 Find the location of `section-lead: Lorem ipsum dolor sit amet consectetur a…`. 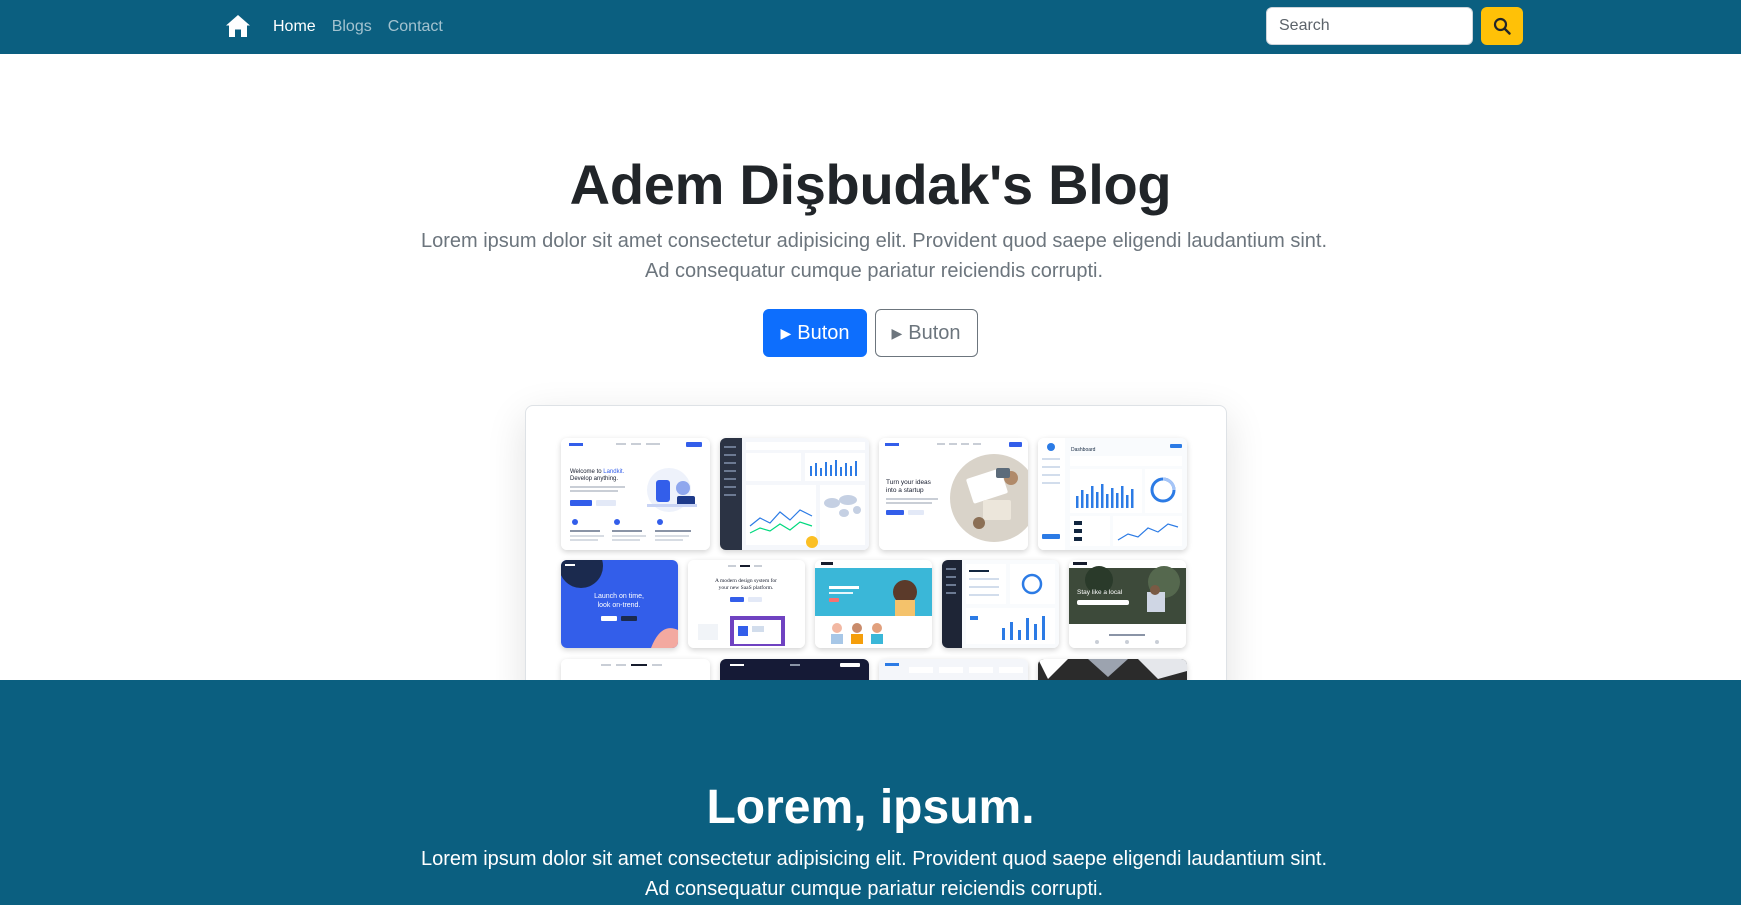

section-lead: Lorem ipsum dolor sit amet consectetur a… is located at coordinates (874, 874).